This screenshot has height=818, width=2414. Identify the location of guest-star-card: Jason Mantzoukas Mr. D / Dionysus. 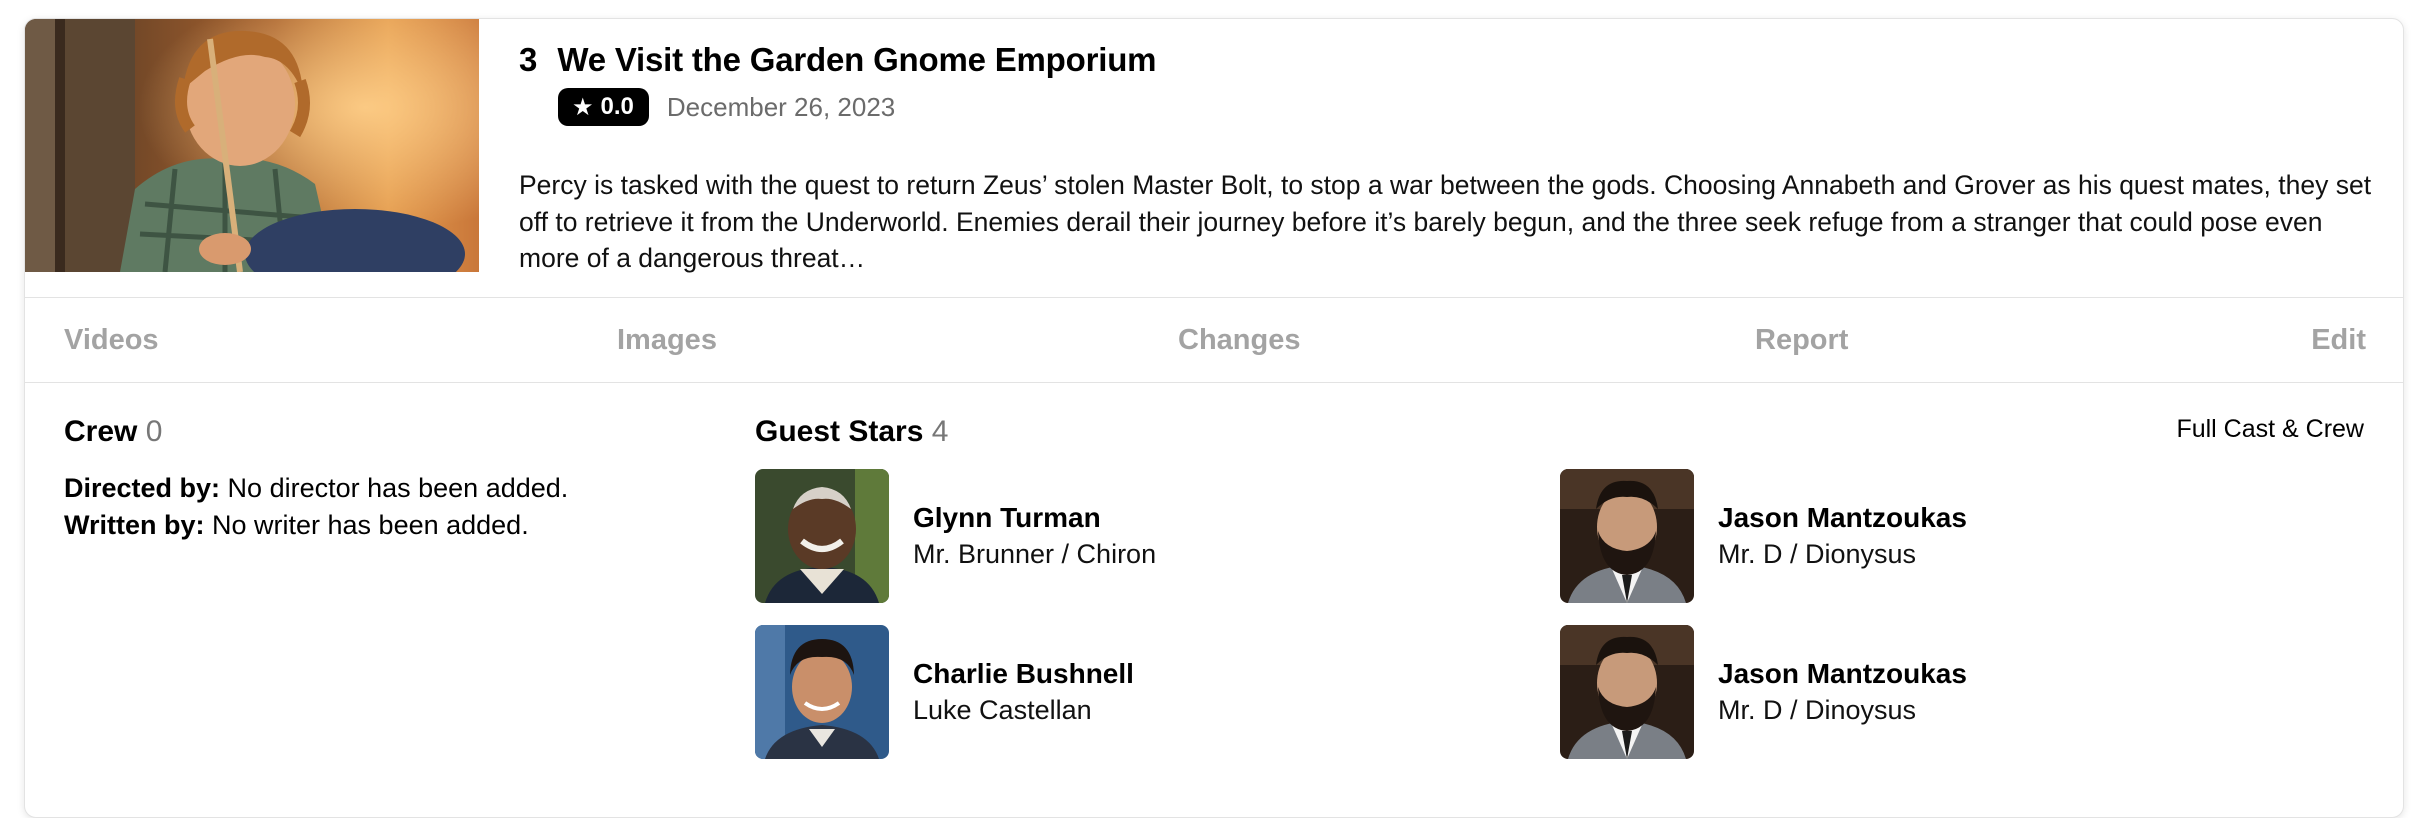
(1763, 536).